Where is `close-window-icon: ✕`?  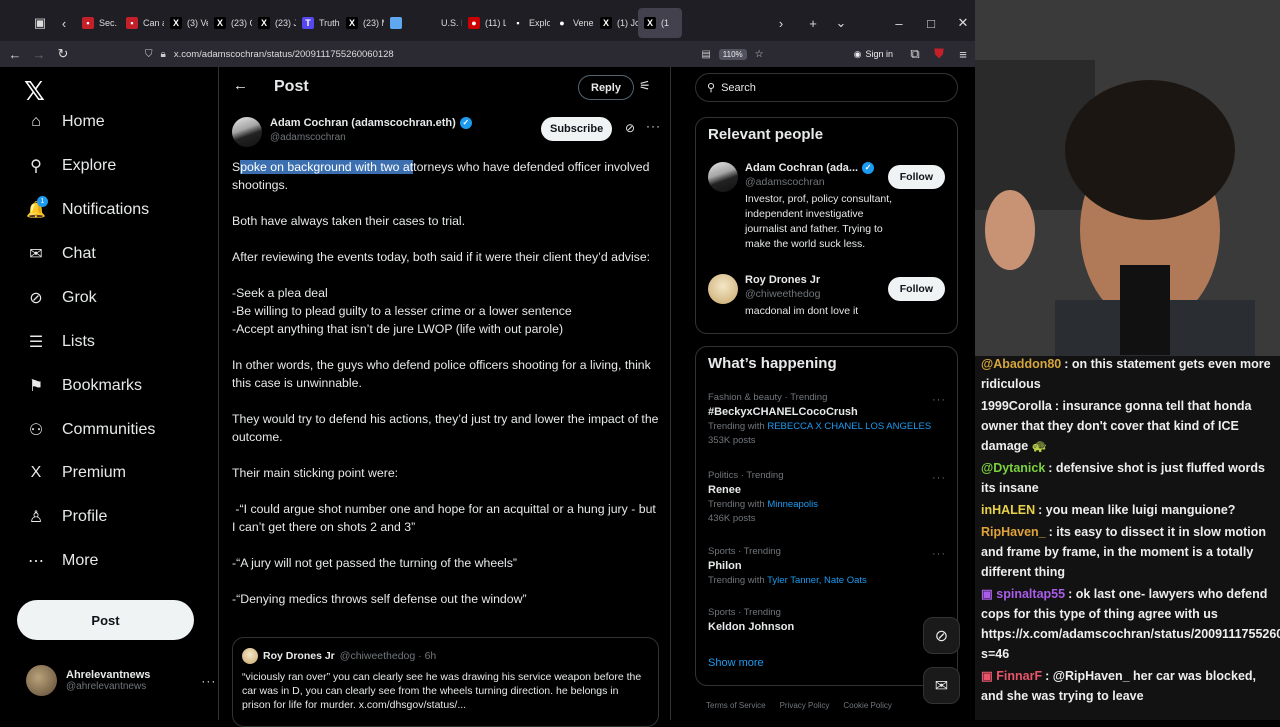 close-window-icon: ✕ is located at coordinates (963, 23).